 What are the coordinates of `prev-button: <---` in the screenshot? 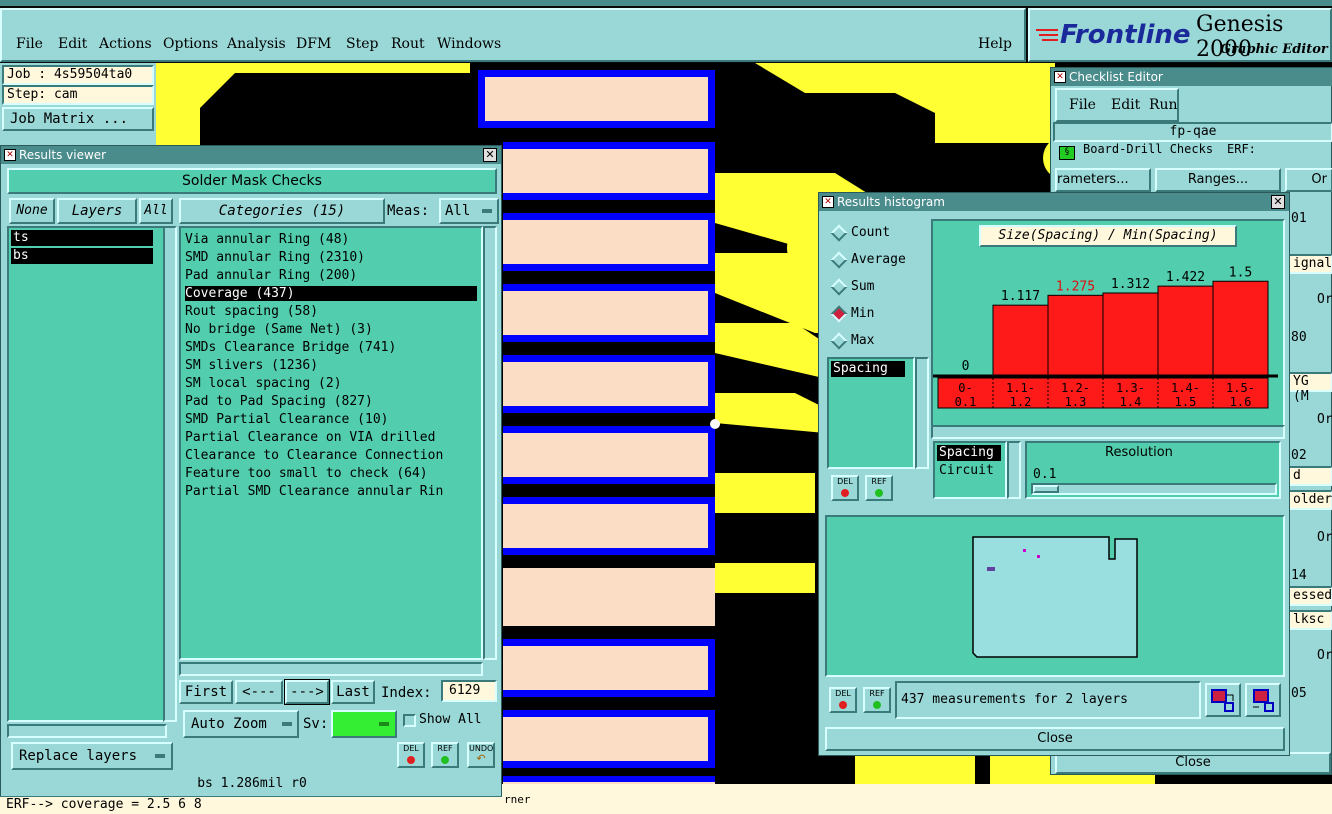 It's located at (259, 692).